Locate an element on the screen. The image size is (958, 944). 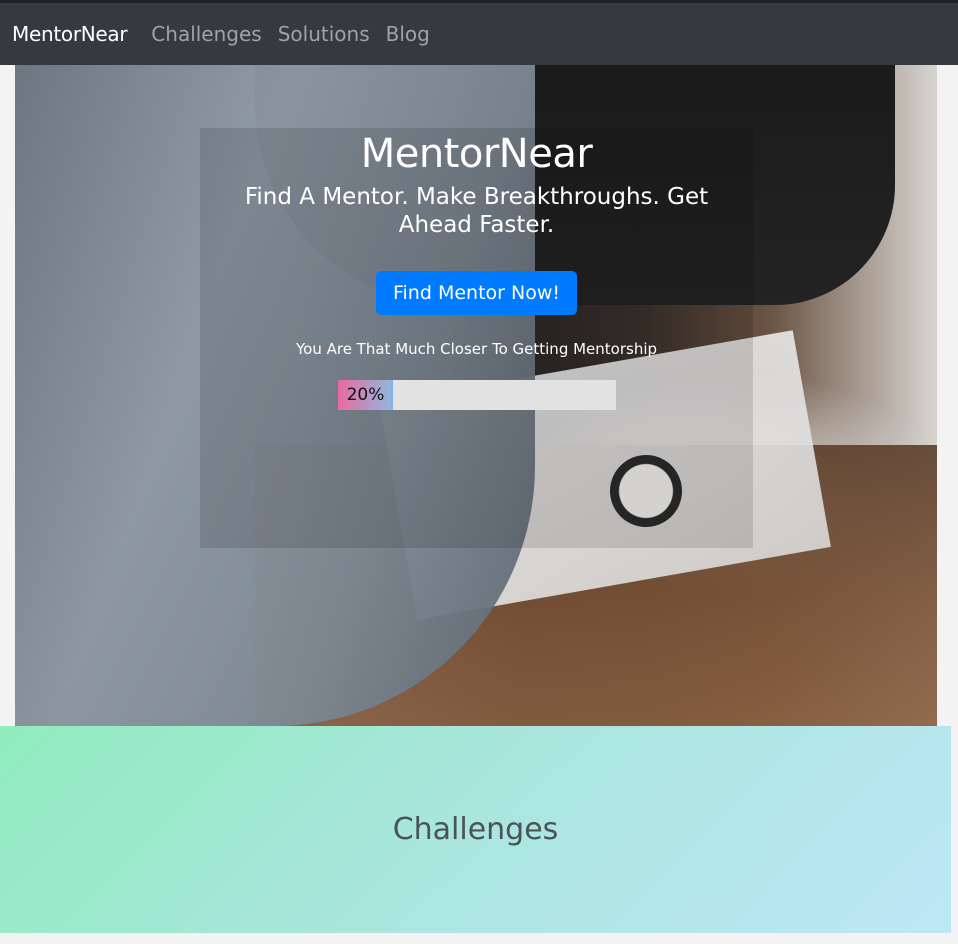
nav-link-blog: Blog is located at coordinates (408, 34).